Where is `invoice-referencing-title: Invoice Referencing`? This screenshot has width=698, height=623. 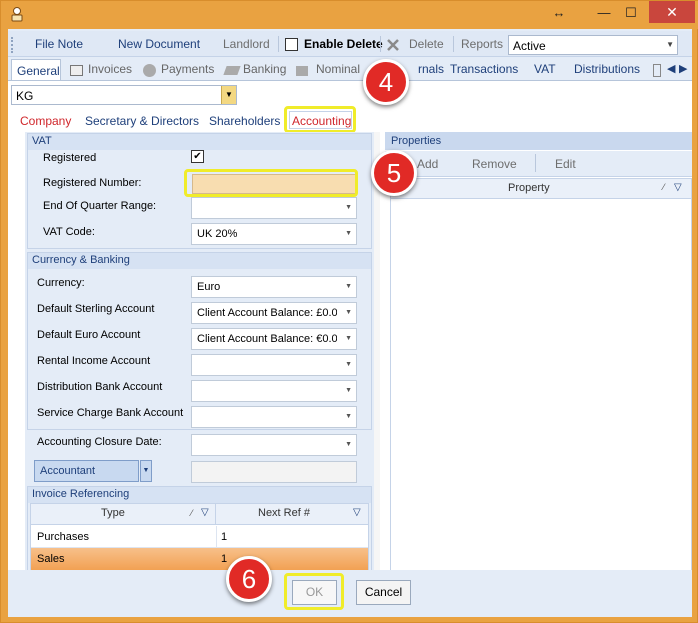 invoice-referencing-title: Invoice Referencing is located at coordinates (199, 495).